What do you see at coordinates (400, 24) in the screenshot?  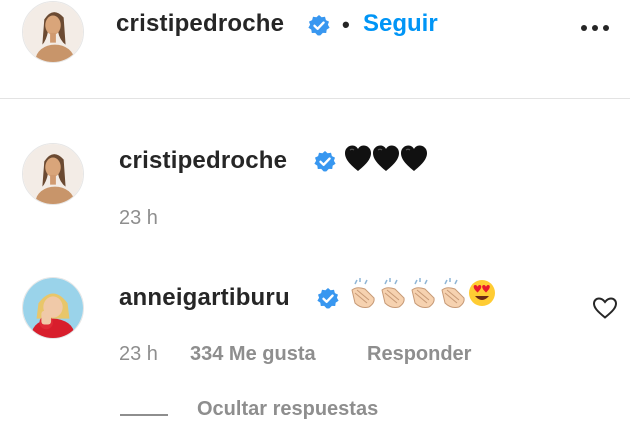 I see `follow-button: Seguir` at bounding box center [400, 24].